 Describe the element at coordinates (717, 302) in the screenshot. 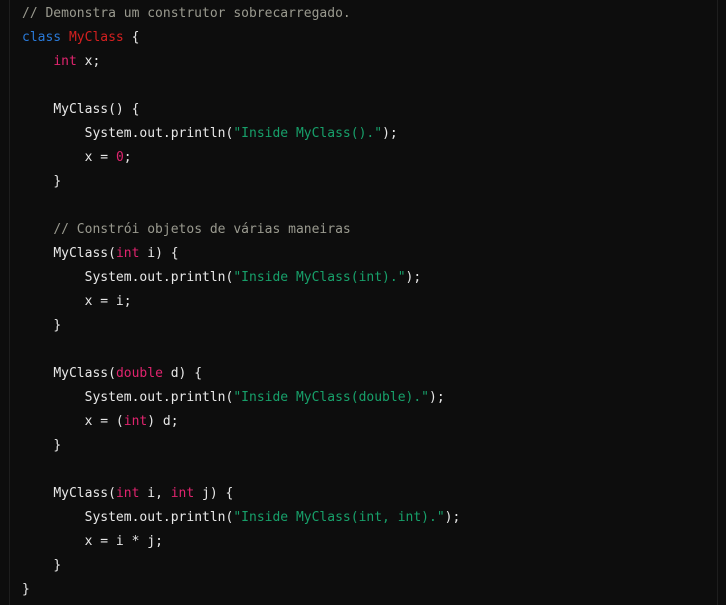

I see `right-edge-stripe` at that location.